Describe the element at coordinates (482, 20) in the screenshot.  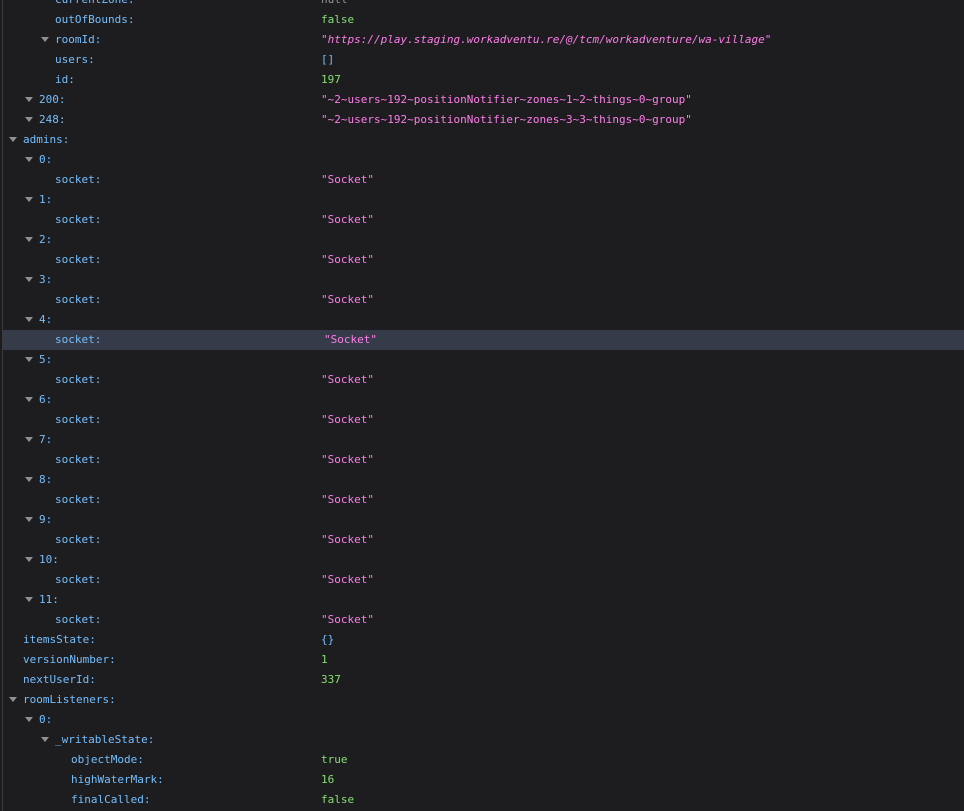
I see `tree-row: outOfBounds: false` at that location.